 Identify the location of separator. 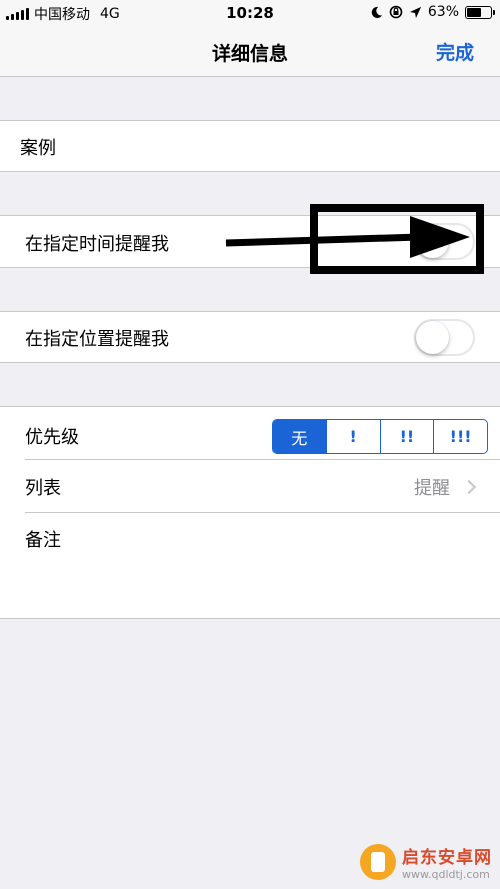
(262, 512).